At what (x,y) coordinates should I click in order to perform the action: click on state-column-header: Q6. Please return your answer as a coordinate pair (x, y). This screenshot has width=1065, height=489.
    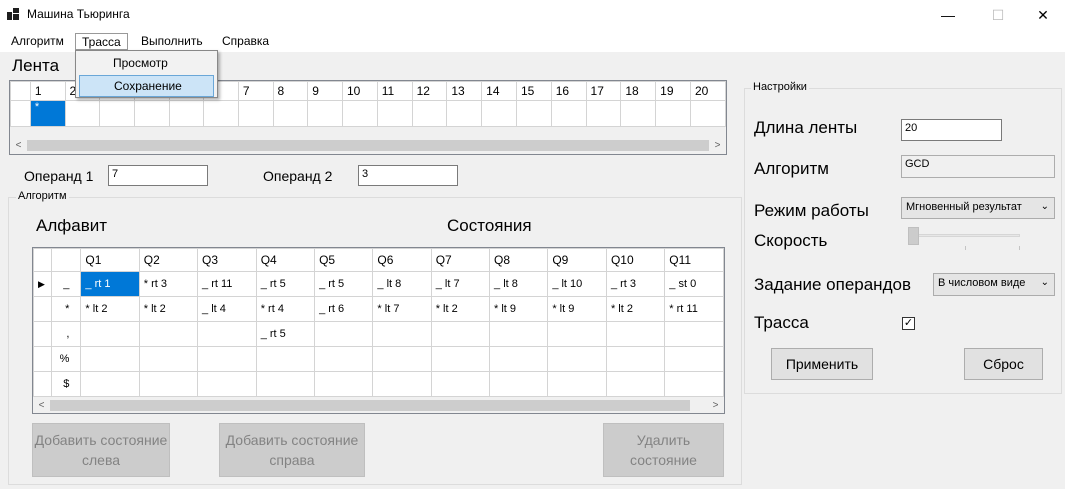
    Looking at the image, I should click on (402, 260).